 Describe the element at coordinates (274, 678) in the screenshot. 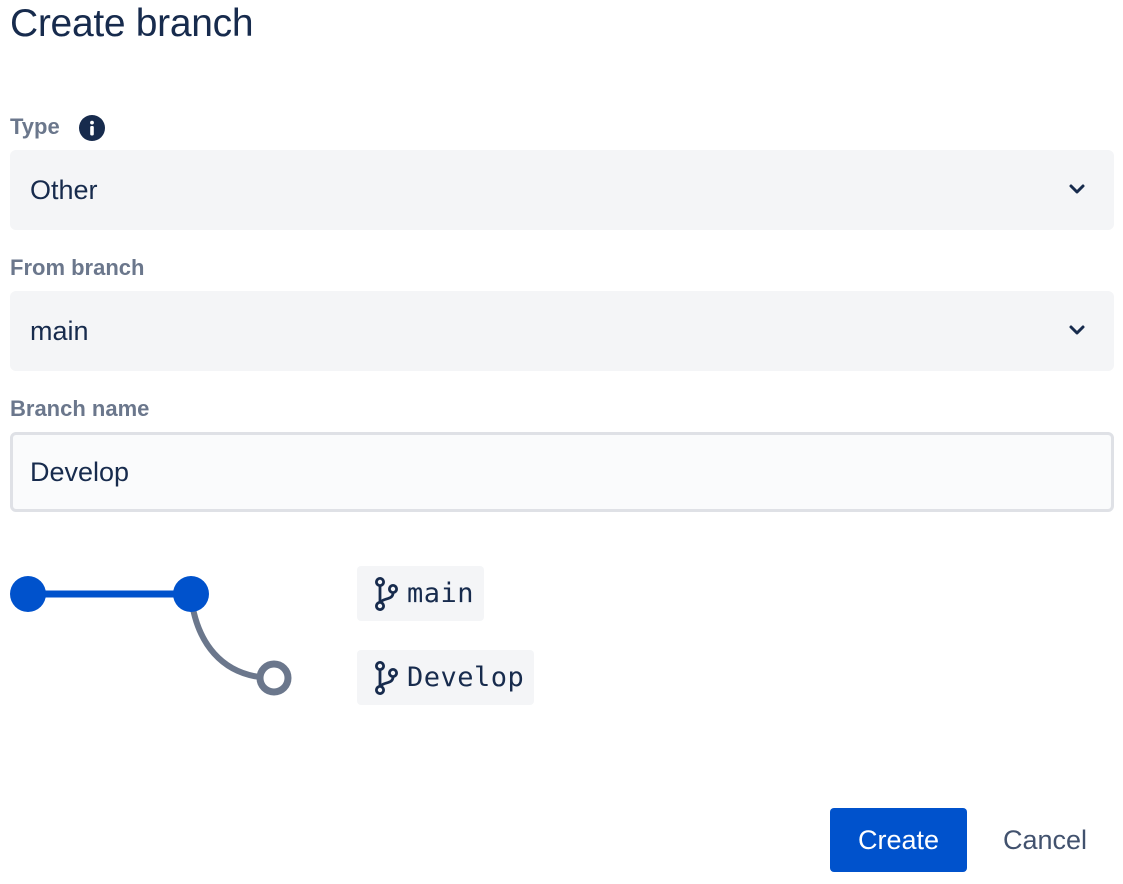

I see `new-branch-node` at that location.